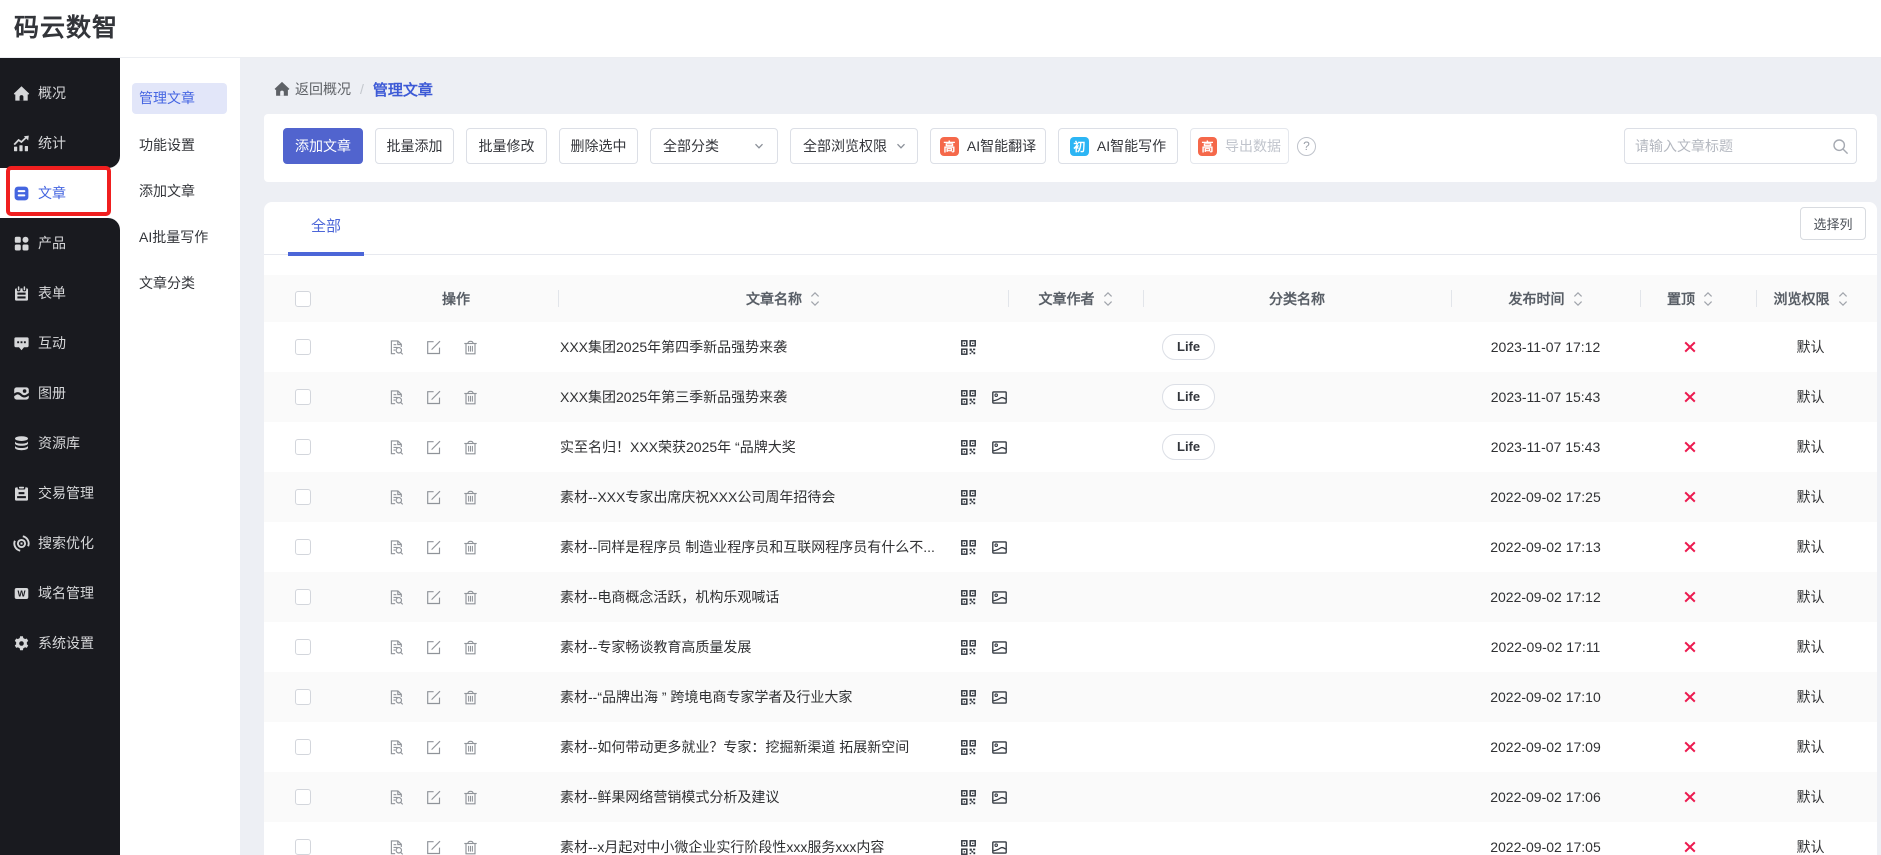  What do you see at coordinates (60, 643) in the screenshot?
I see `sidebar-item-12: 系统设置` at bounding box center [60, 643].